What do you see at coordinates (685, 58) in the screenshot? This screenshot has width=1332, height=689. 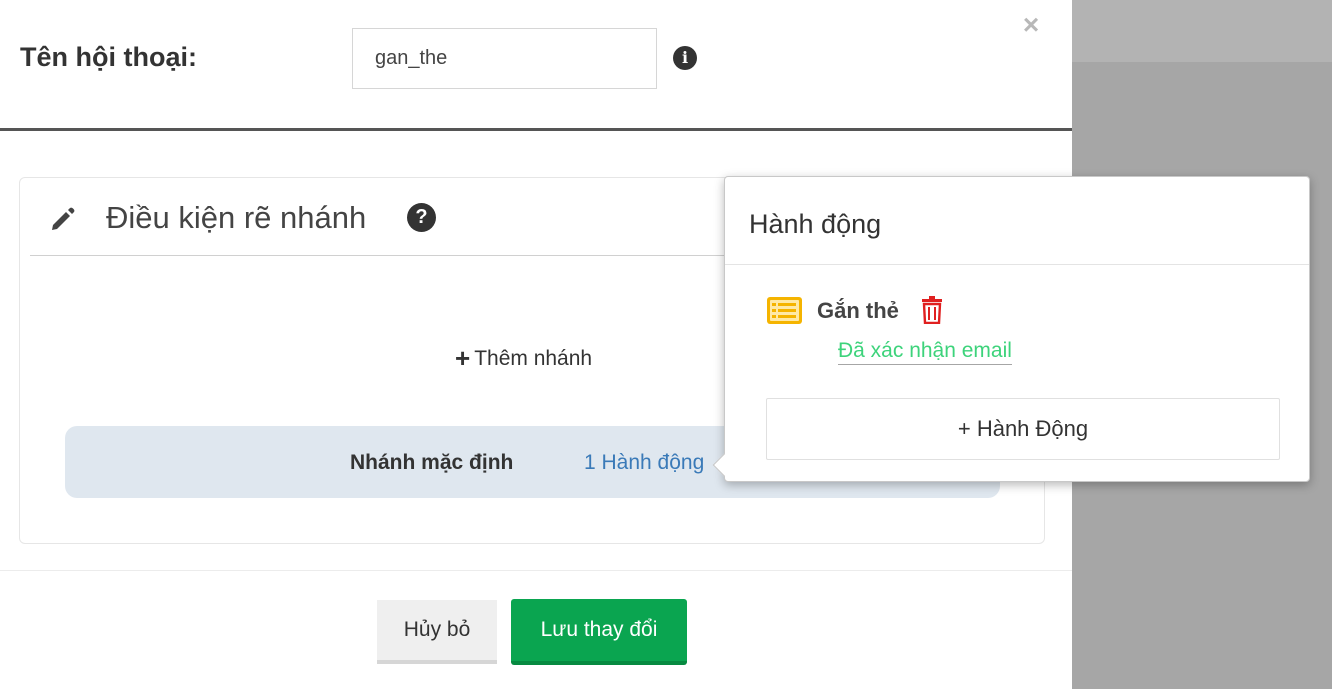 I see `info-icon: i` at bounding box center [685, 58].